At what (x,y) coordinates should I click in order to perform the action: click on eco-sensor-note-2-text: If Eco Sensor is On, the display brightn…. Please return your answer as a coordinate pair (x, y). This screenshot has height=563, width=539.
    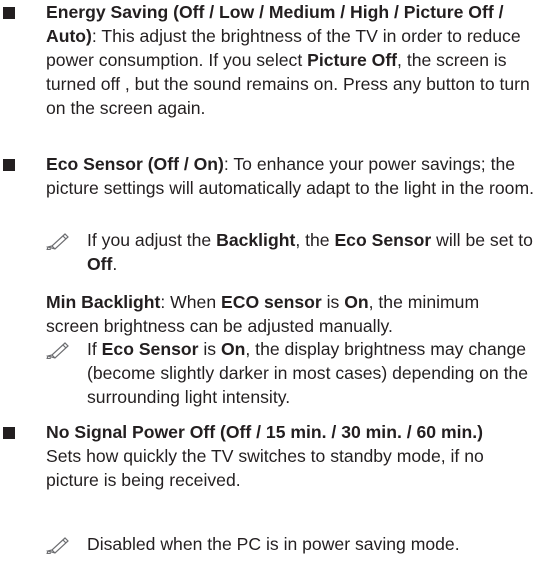
    Looking at the image, I should click on (312, 373).